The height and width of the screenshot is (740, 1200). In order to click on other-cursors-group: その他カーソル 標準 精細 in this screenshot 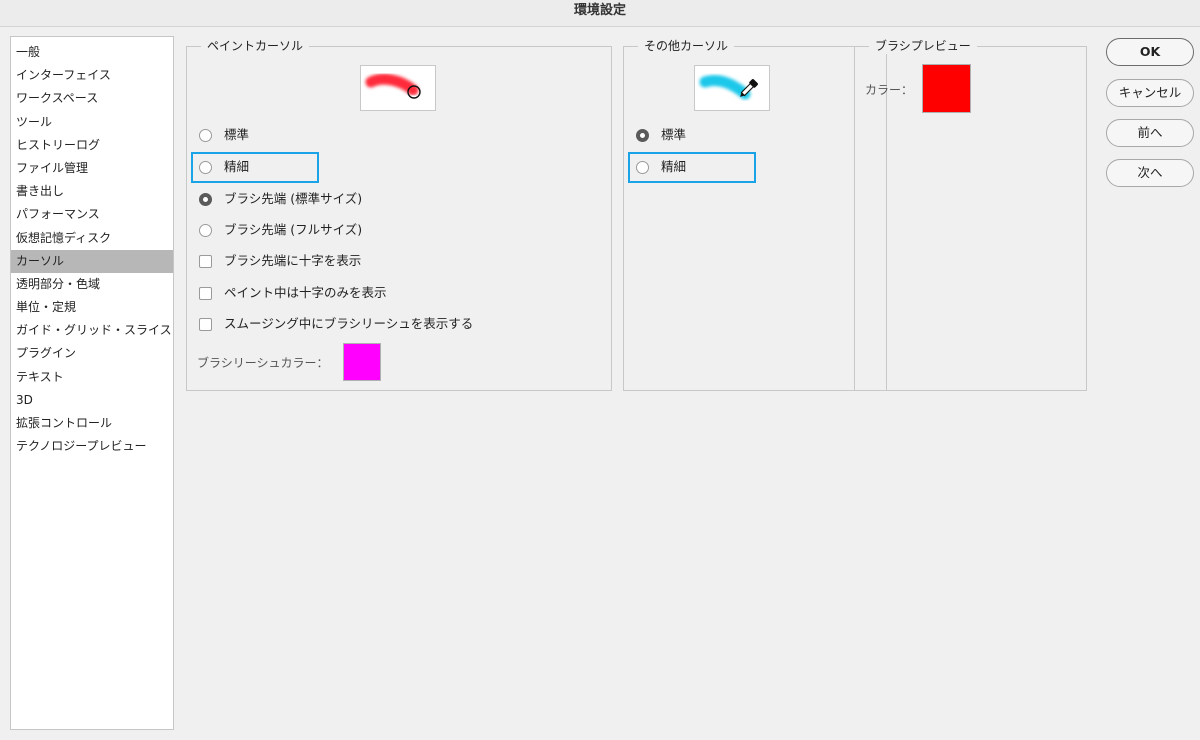, I will do `click(755, 214)`.